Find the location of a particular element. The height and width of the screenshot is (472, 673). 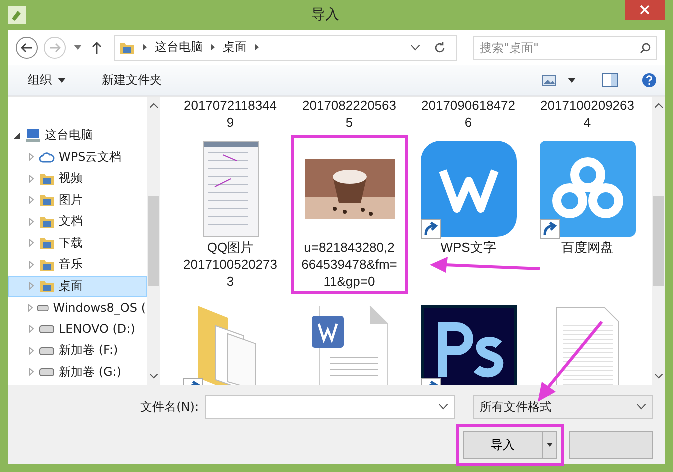

import-options-button is located at coordinates (550, 445).